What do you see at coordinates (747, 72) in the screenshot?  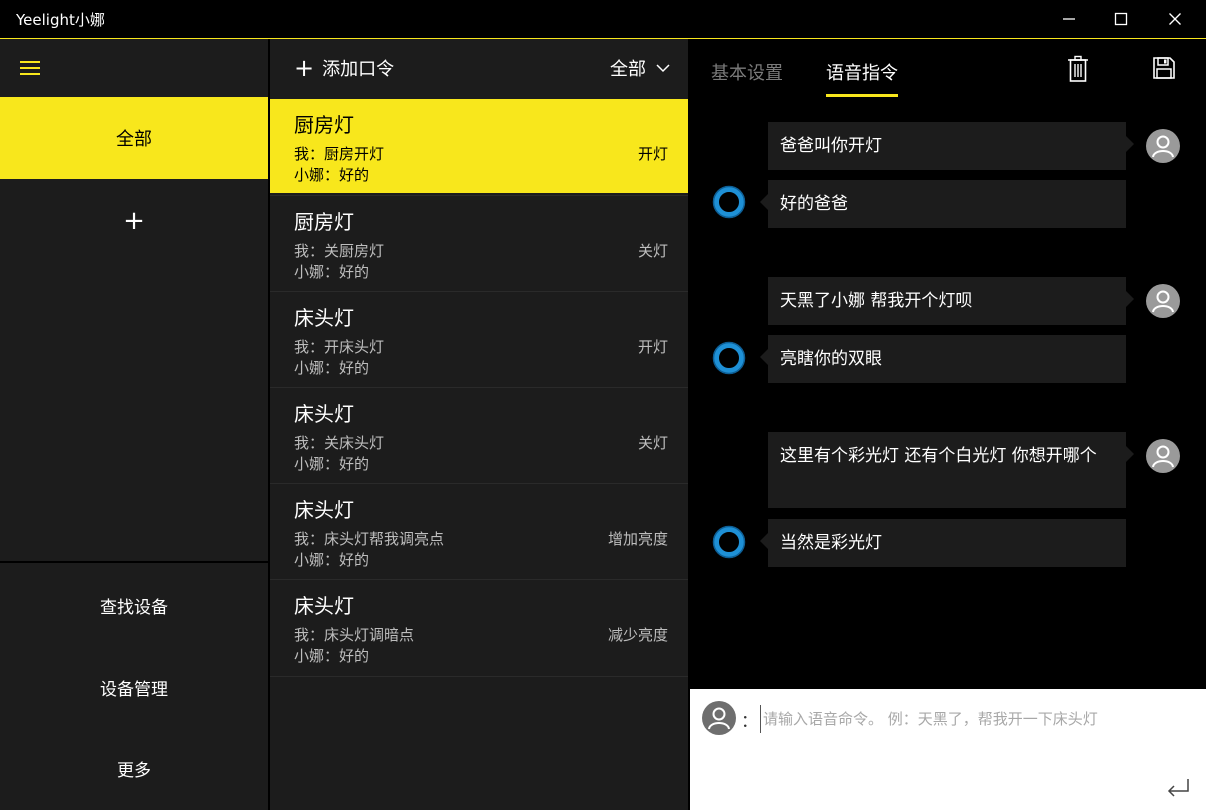 I see `tab-basic-settings: 基本设置` at bounding box center [747, 72].